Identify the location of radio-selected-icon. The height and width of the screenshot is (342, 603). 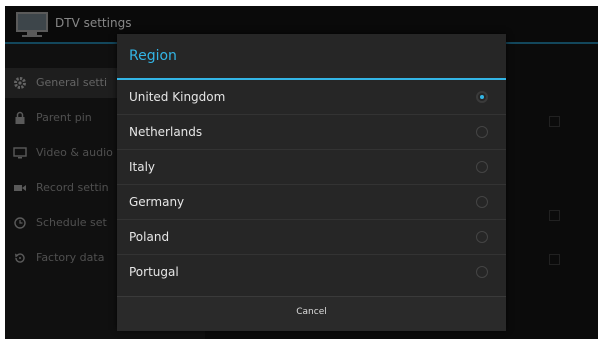
(482, 97).